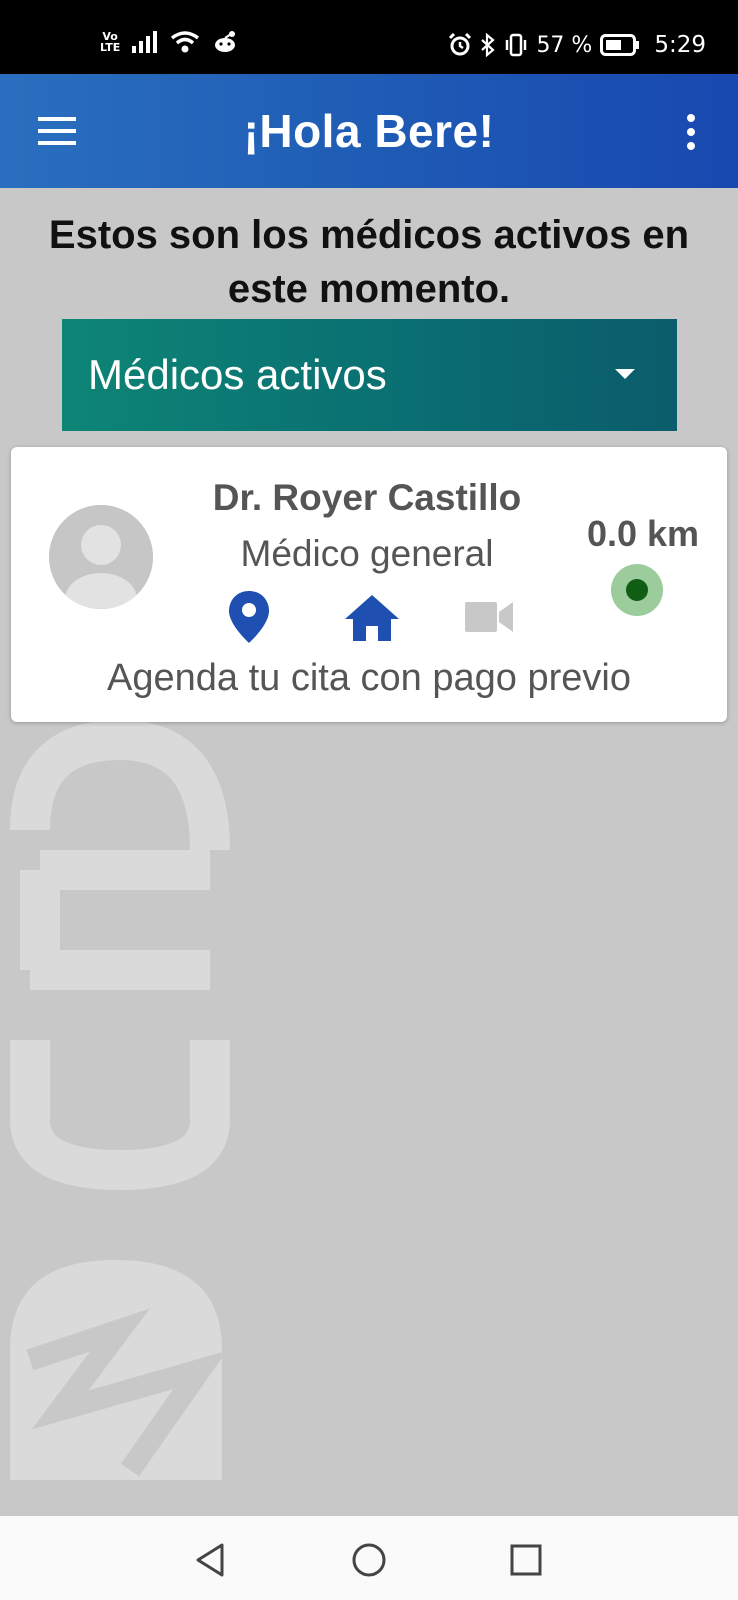 The image size is (738, 1600). I want to click on more-vert-icon, so click(691, 132).